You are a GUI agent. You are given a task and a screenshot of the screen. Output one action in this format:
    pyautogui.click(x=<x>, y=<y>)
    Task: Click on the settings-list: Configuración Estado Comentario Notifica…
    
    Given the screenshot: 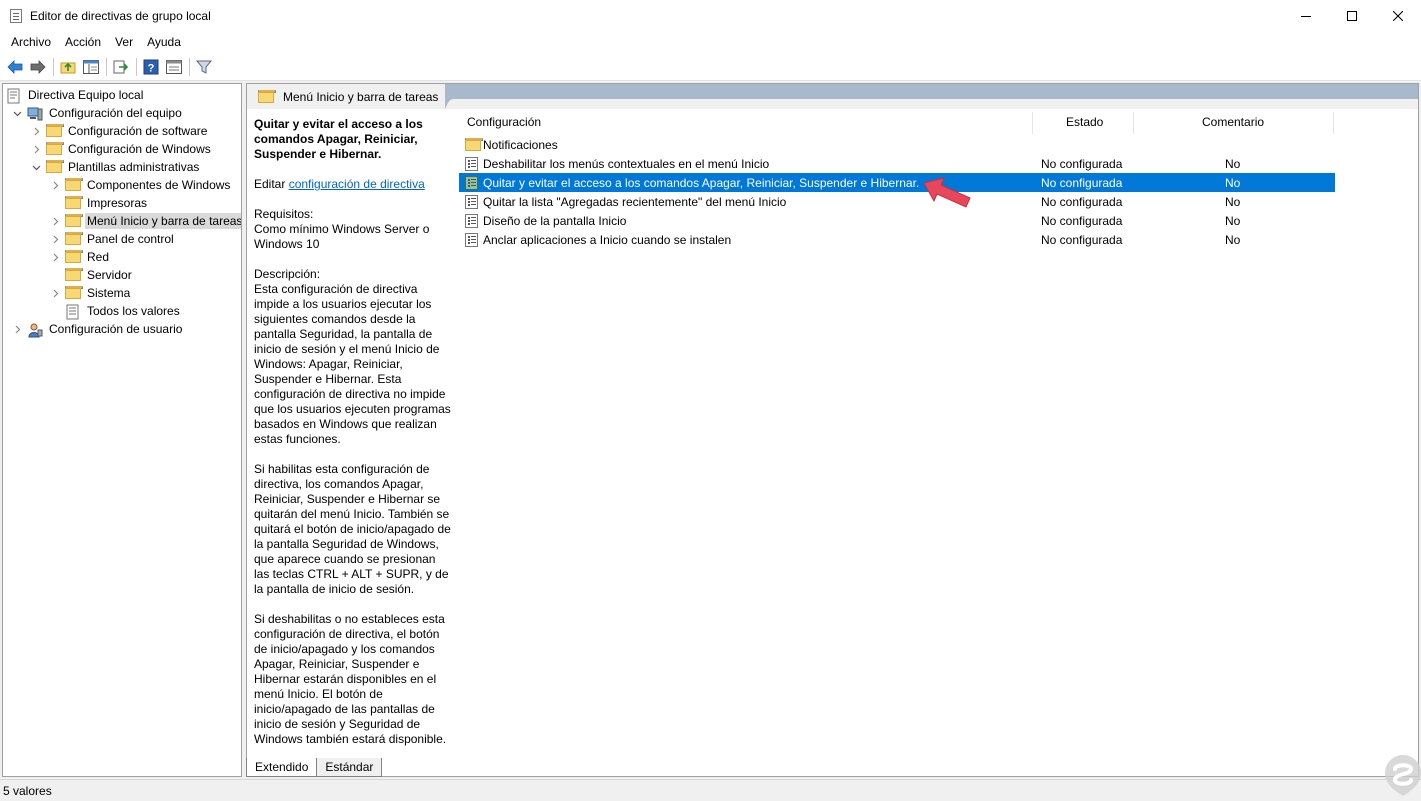 What is the action you would take?
    pyautogui.click(x=903, y=179)
    